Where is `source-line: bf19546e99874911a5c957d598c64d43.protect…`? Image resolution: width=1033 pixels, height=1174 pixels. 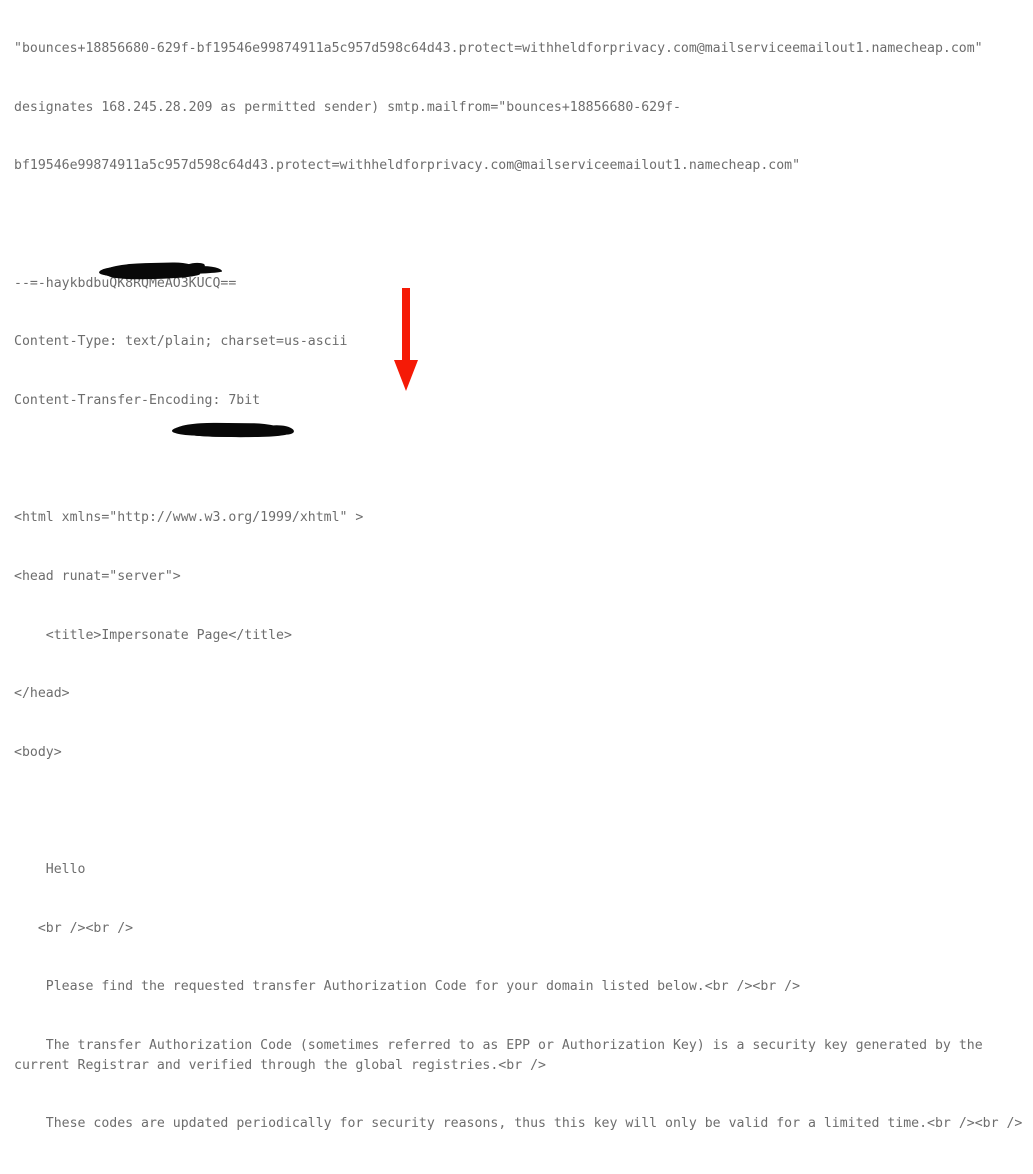 source-line: bf19546e99874911a5c957d598c64d43.protect… is located at coordinates (407, 166).